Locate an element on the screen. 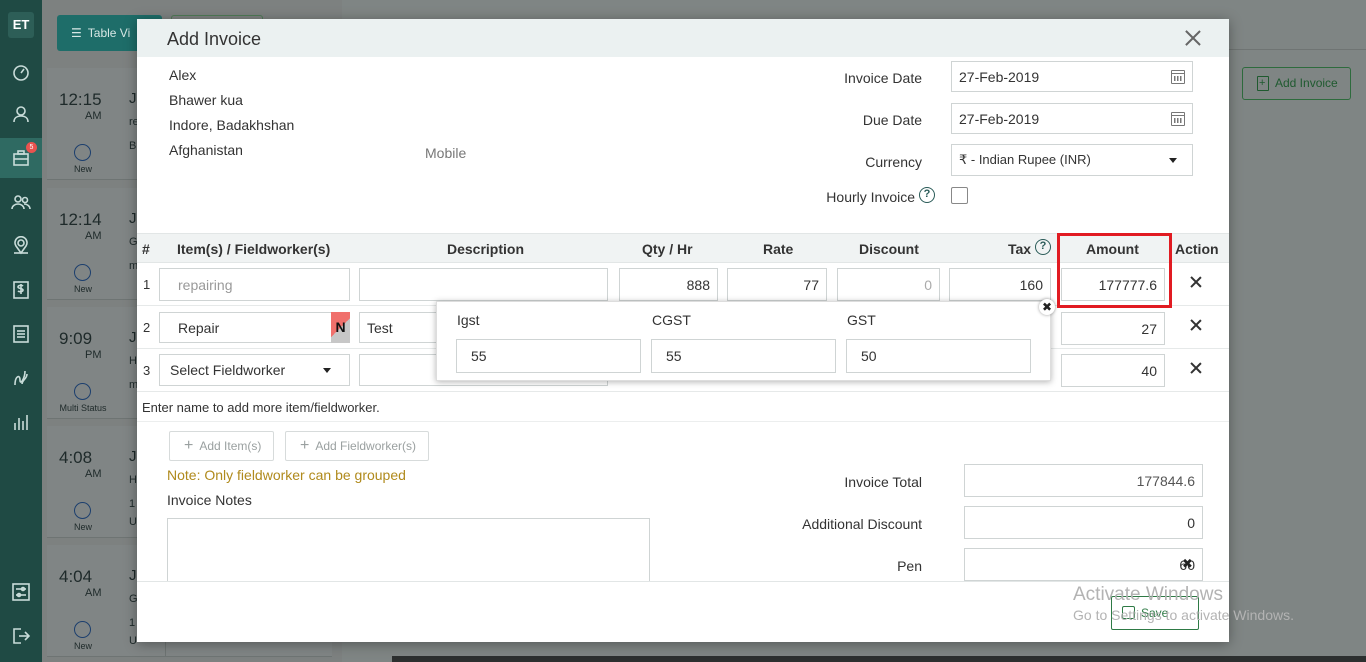 This screenshot has width=1366, height=662. customer-address-line2: Indore, Badakhshan is located at coordinates (232, 125).